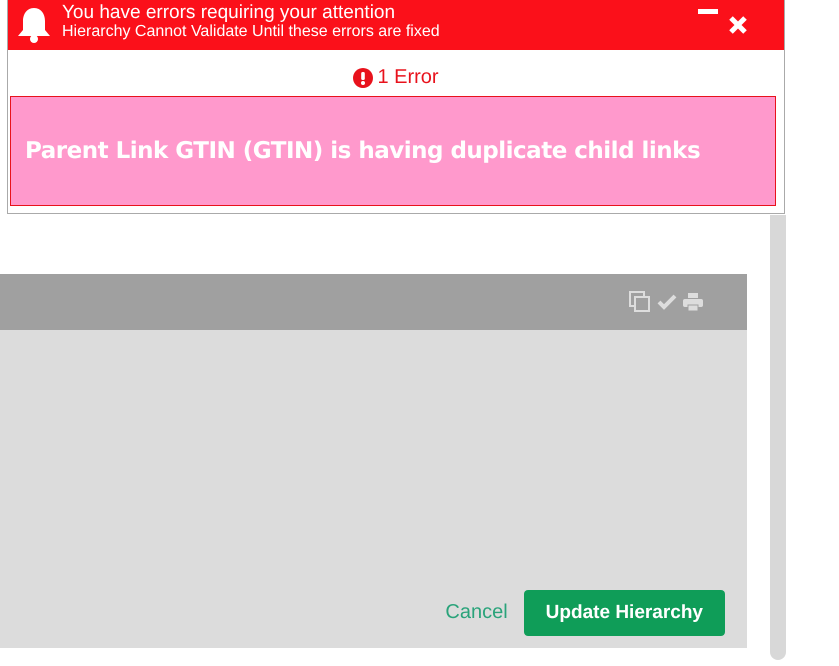 The image size is (839, 666). Describe the element at coordinates (476, 612) in the screenshot. I see `cancel-link: Cancel` at that location.